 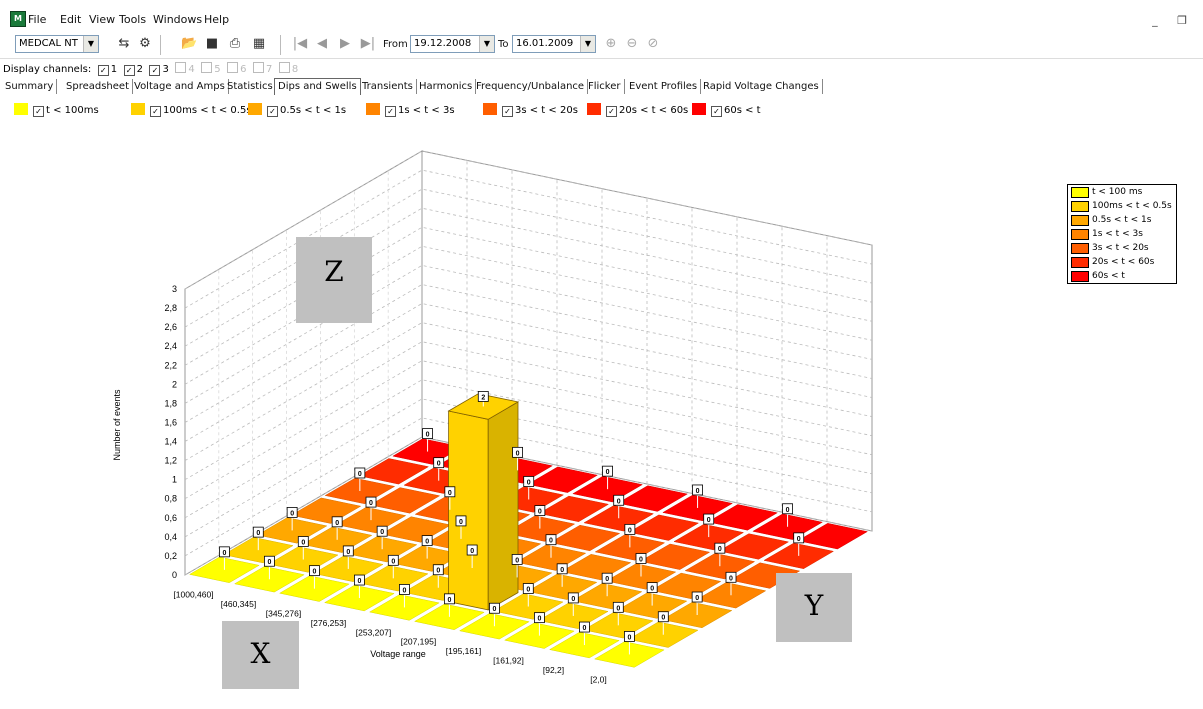 What do you see at coordinates (170, 403) in the screenshot?
I see `z-tick-label: 1,8` at bounding box center [170, 403].